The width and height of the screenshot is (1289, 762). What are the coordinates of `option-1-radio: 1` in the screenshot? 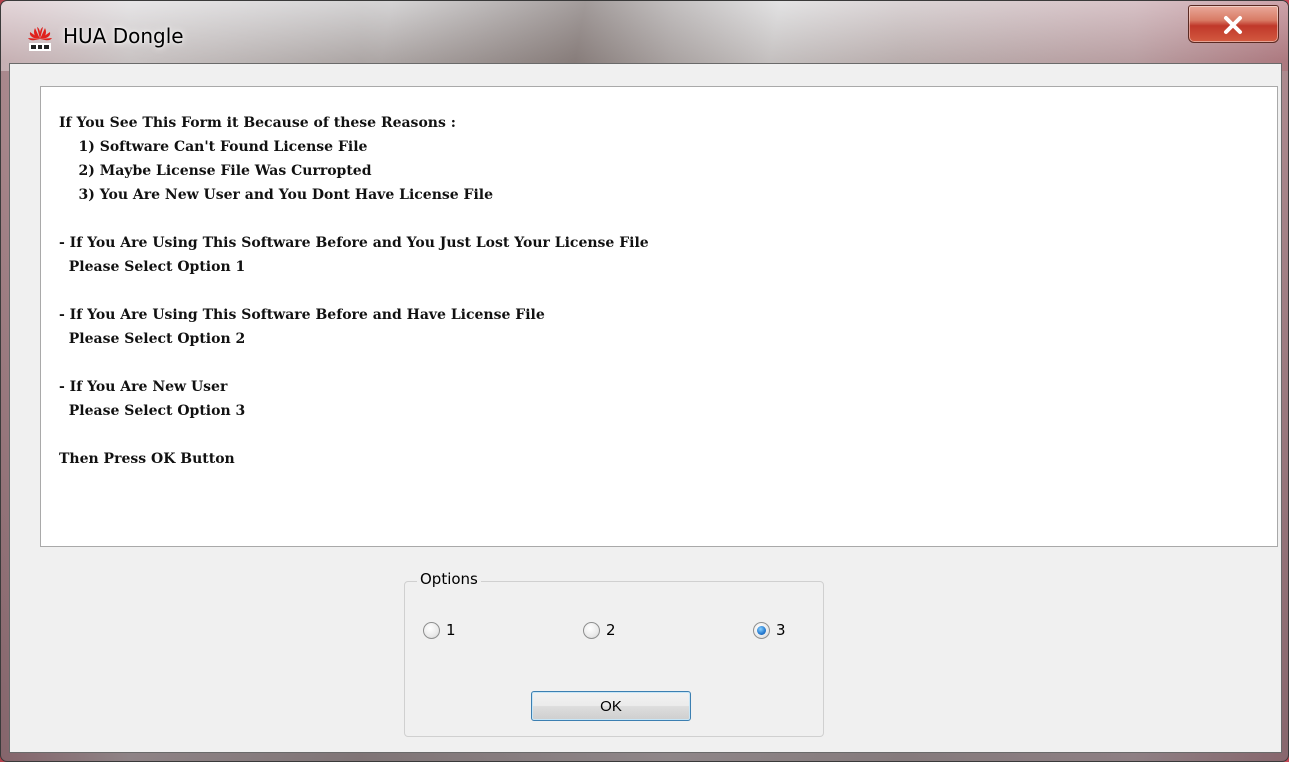 It's located at (439, 630).